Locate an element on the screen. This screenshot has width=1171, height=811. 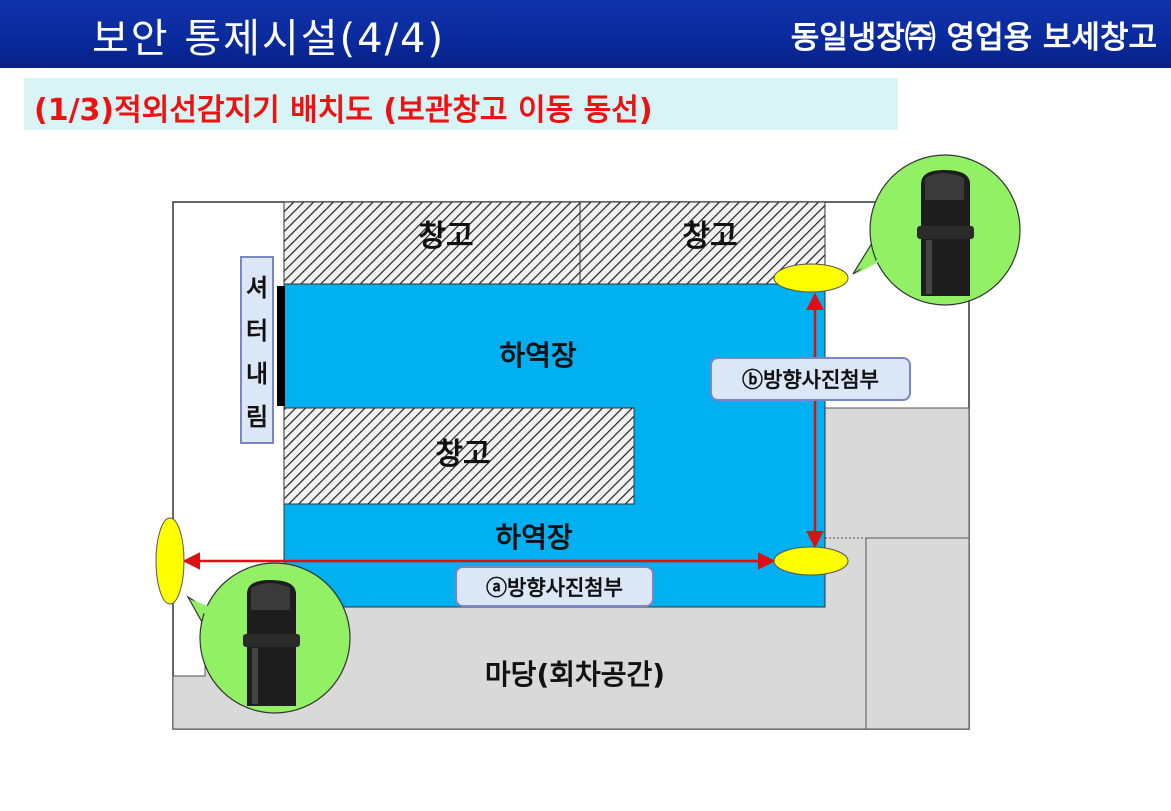
sensor-bottom-right is located at coordinates (811, 561).